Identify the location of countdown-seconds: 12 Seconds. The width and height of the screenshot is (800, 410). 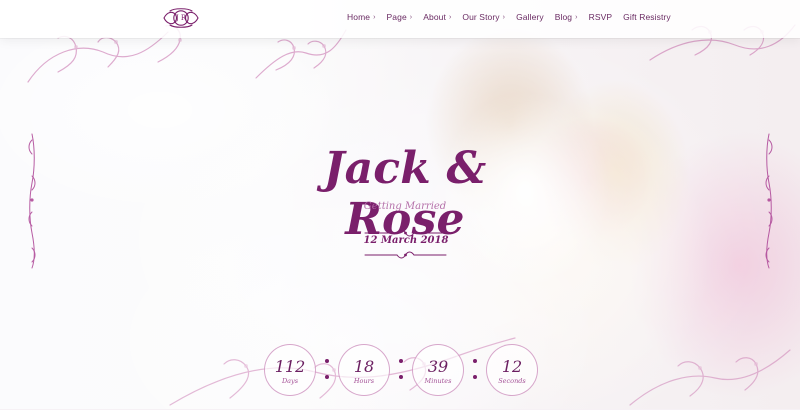
(512, 370).